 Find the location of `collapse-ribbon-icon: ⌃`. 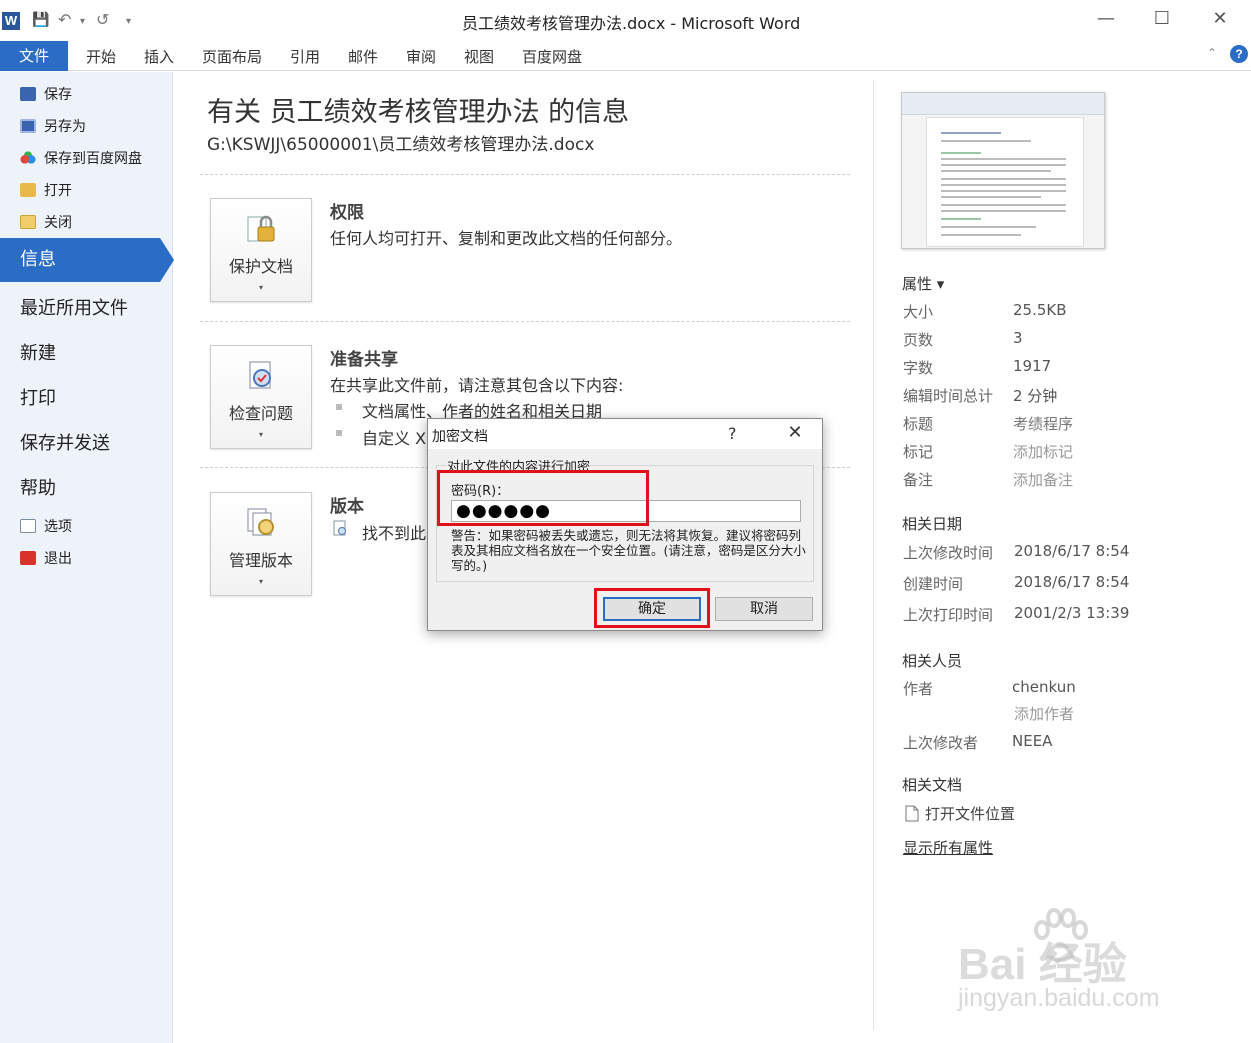

collapse-ribbon-icon: ⌃ is located at coordinates (1212, 53).